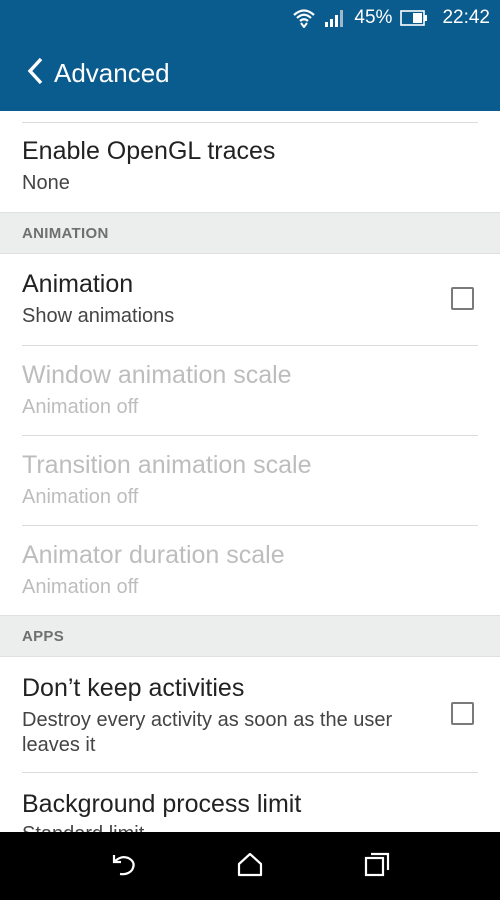 The width and height of the screenshot is (500, 900). Describe the element at coordinates (35, 73) in the screenshot. I see `chevron-left-icon` at that location.